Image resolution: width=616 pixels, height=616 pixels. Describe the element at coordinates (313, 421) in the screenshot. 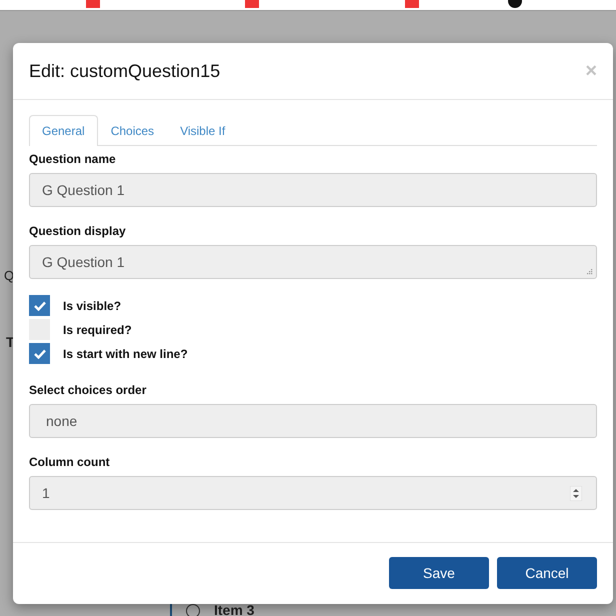

I see `dropdown: none` at that location.